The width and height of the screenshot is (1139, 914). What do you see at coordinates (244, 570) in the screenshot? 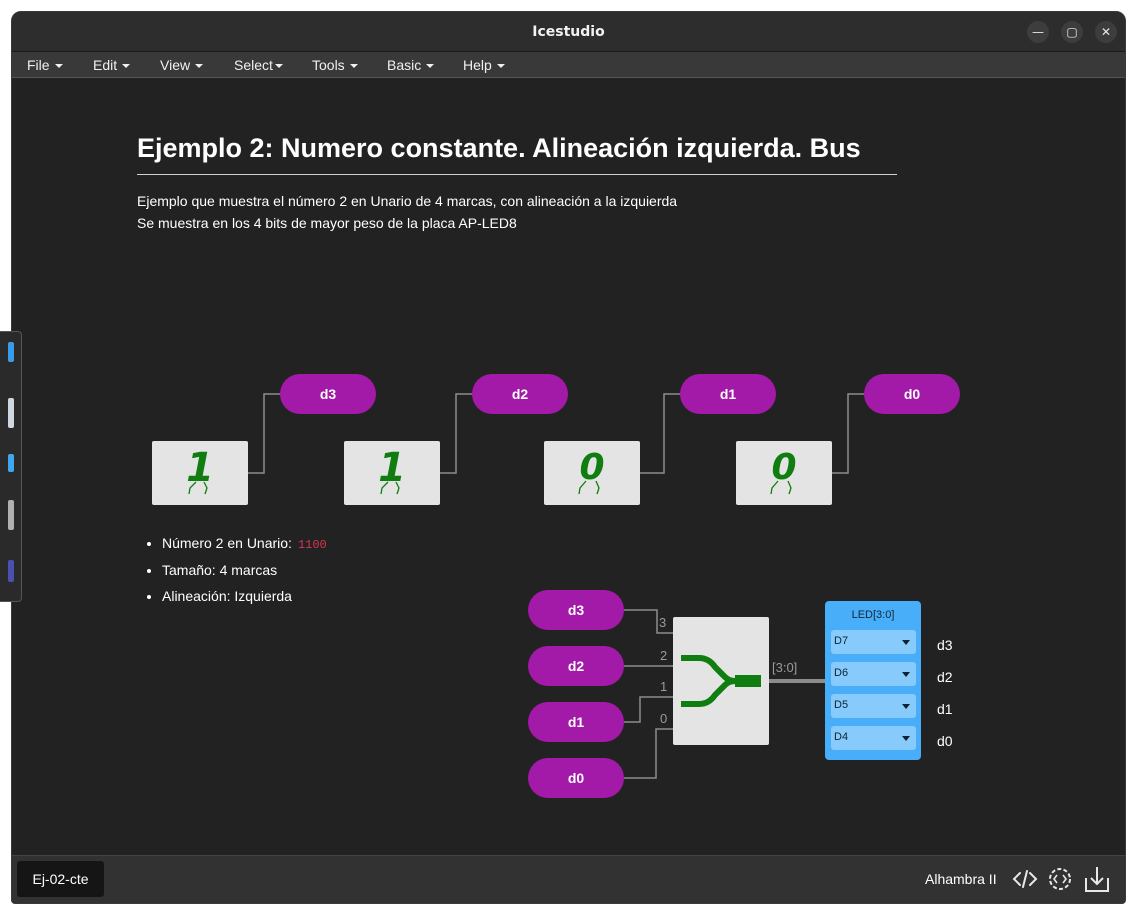
I see `list-item: Tamaño: 4 marcas` at bounding box center [244, 570].